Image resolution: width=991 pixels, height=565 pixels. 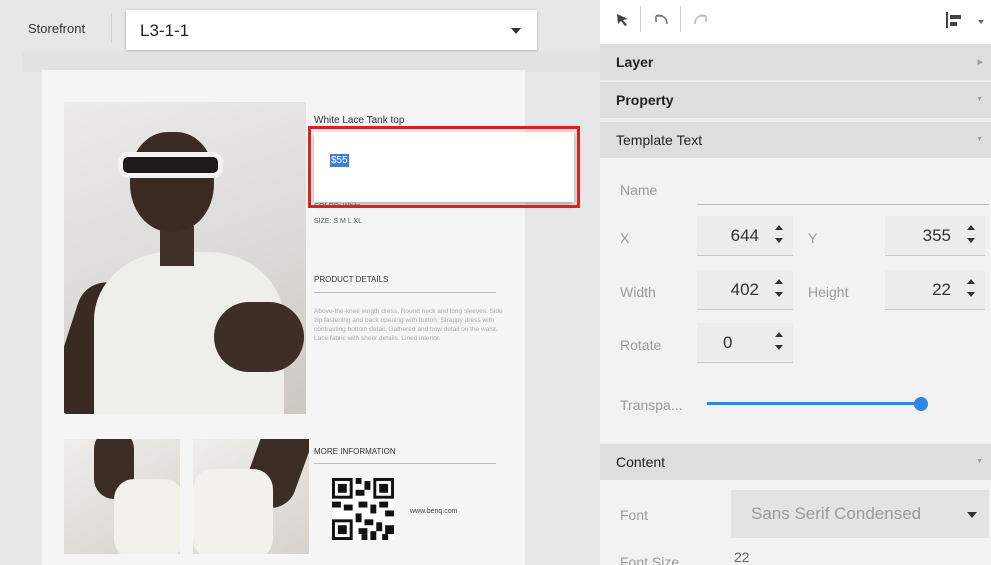 What do you see at coordinates (814, 403) in the screenshot?
I see `transparency-slider` at bounding box center [814, 403].